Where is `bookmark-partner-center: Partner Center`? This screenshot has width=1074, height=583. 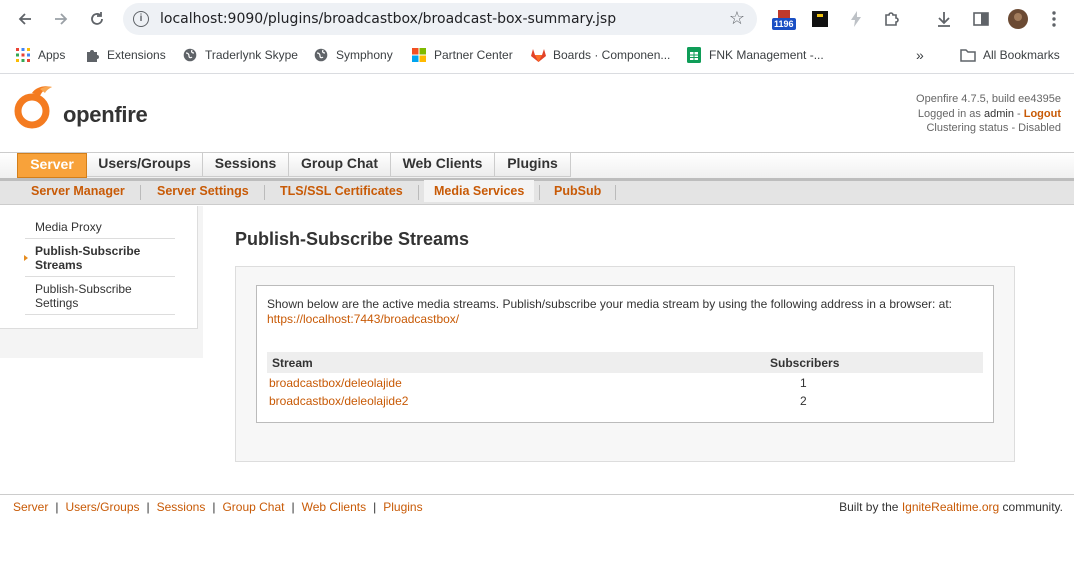 bookmark-partner-center: Partner Center is located at coordinates (462, 55).